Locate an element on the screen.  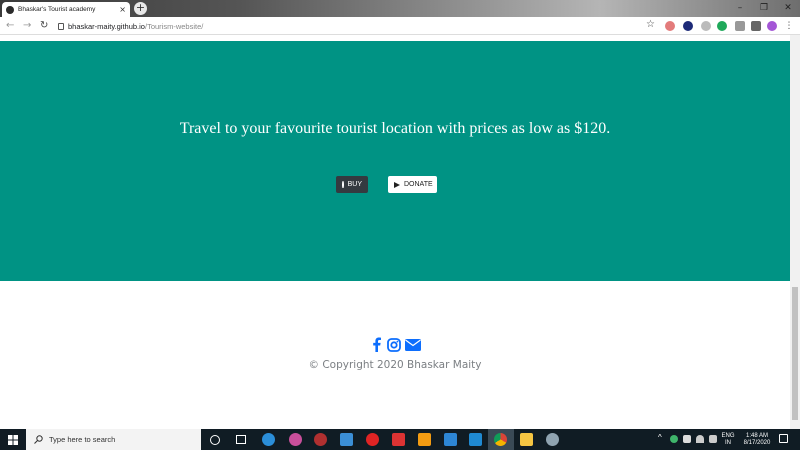
close-window-button: ✕ is located at coordinates (788, 8).